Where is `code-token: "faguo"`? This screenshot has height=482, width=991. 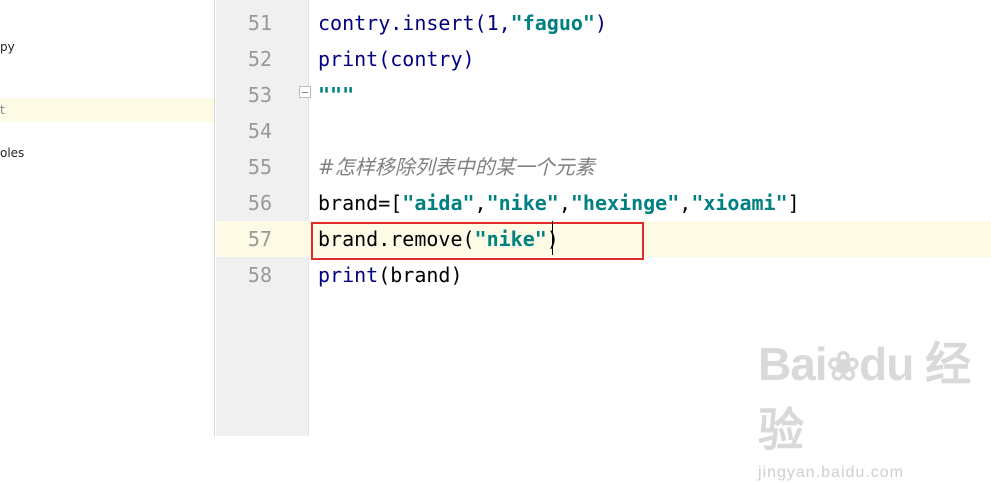 code-token: "faguo" is located at coordinates (552, 23).